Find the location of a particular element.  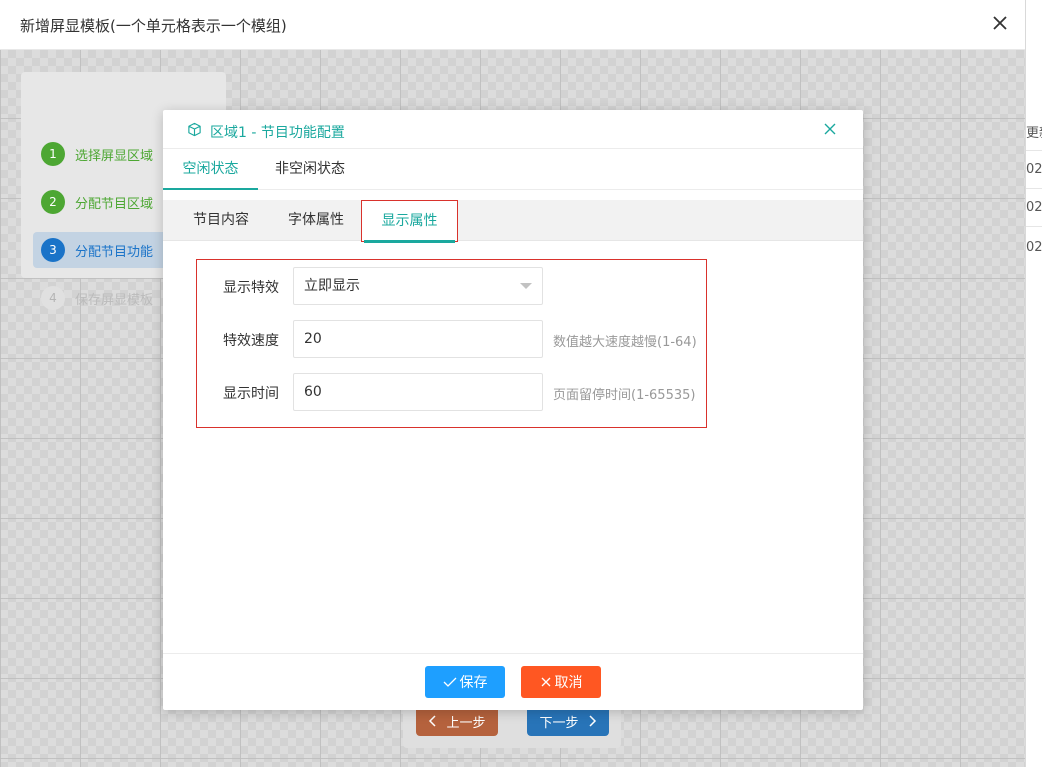

speed-label: 特效速度 is located at coordinates (251, 341).